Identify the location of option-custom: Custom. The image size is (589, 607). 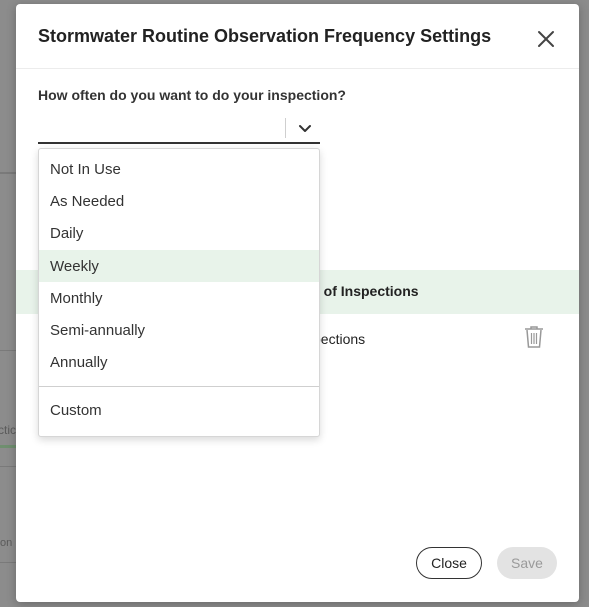
(179, 410).